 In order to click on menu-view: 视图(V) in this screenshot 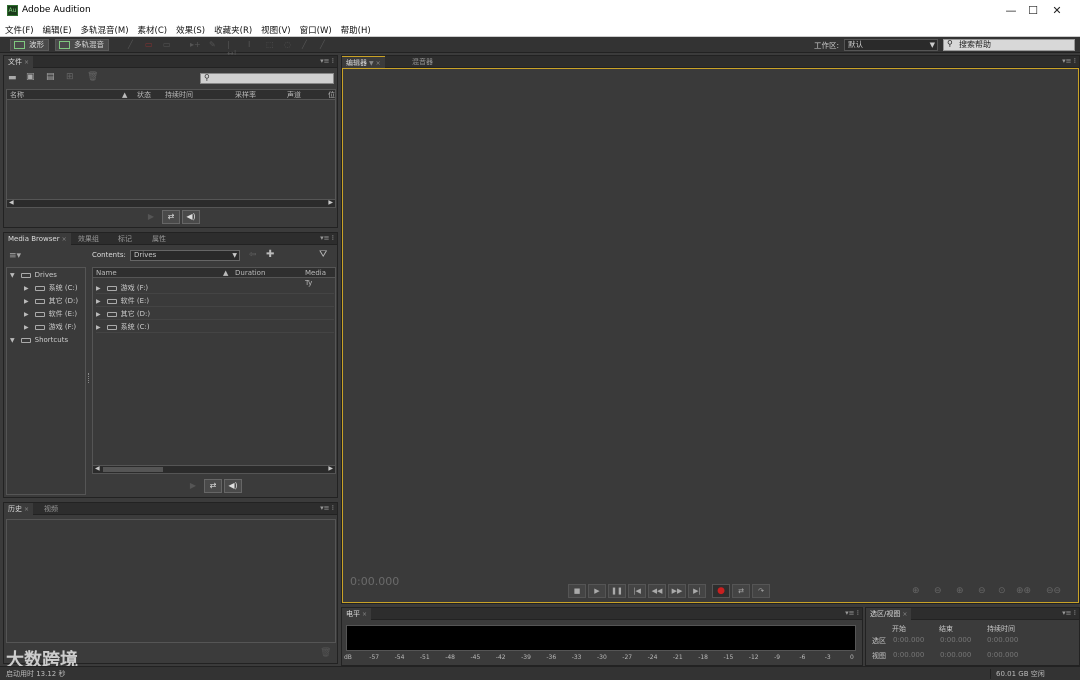, I will do `click(275, 28)`.